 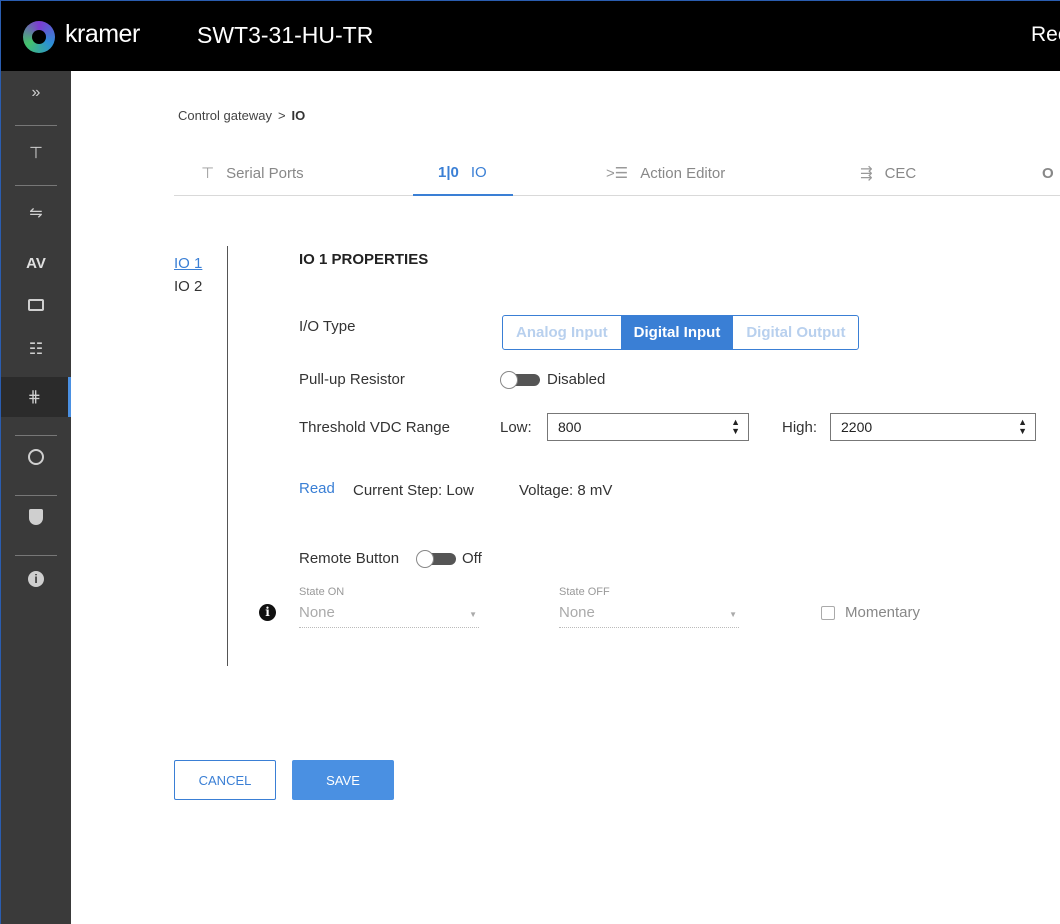 What do you see at coordinates (795, 332) in the screenshot?
I see `io-type-digital-output: Digital Output` at bounding box center [795, 332].